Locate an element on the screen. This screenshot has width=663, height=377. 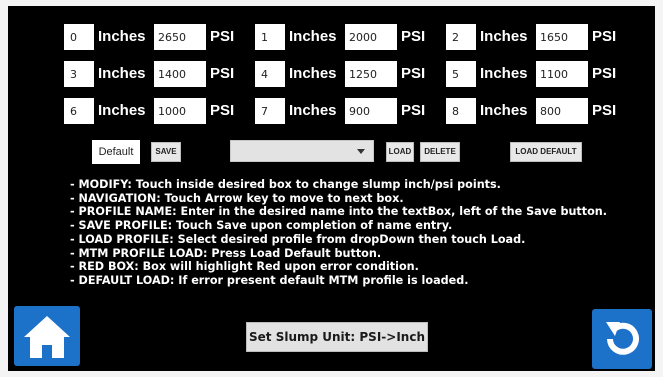
home-icon is located at coordinates (47, 337).